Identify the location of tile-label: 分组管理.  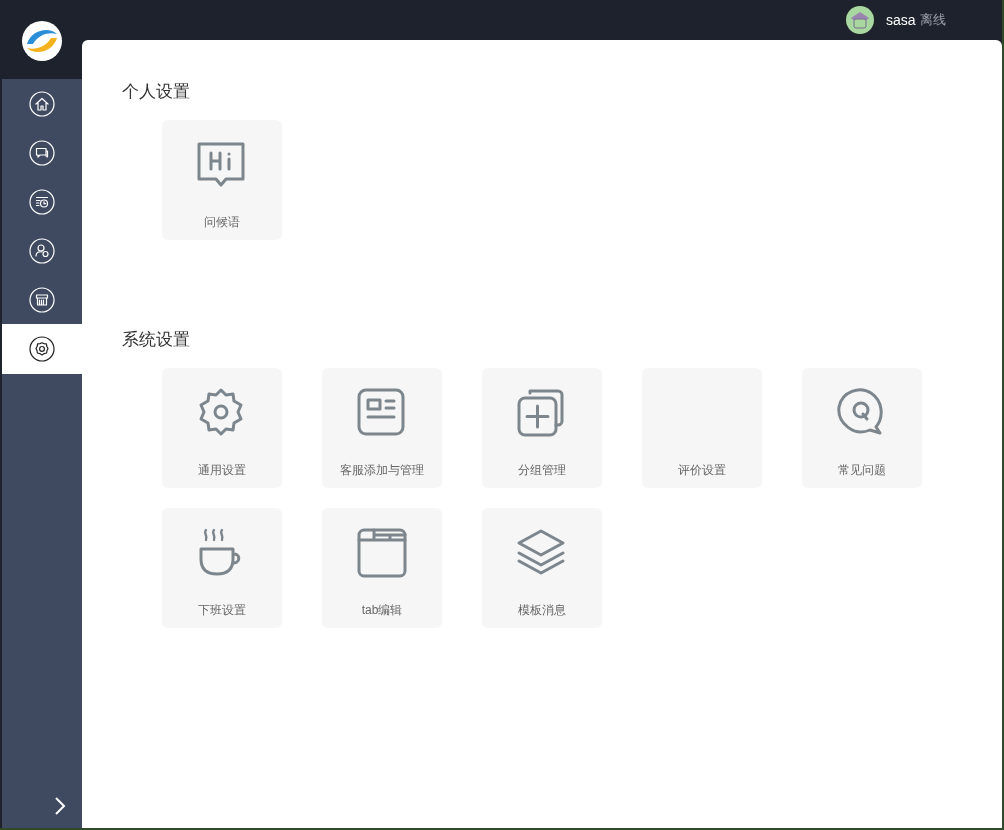
(542, 470).